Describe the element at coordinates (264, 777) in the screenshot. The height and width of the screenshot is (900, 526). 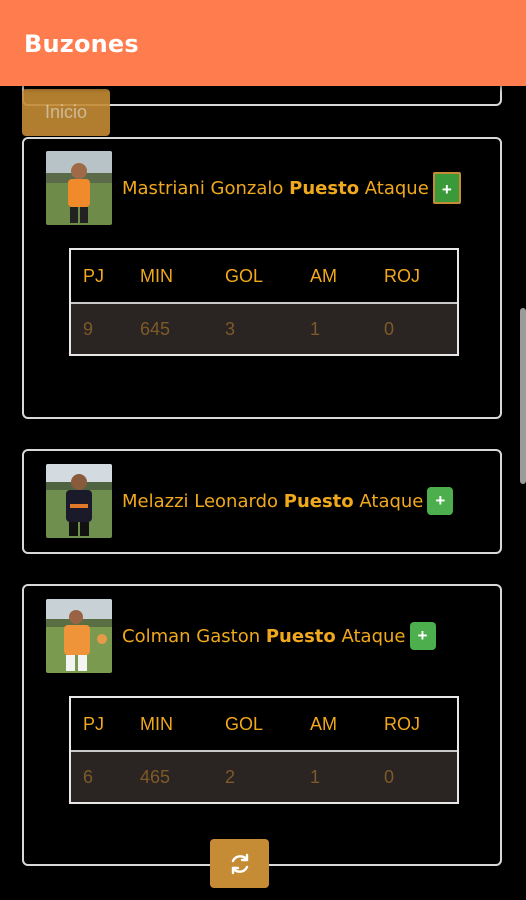
I see `stats-value-row: 6 465 2 1 0` at that location.